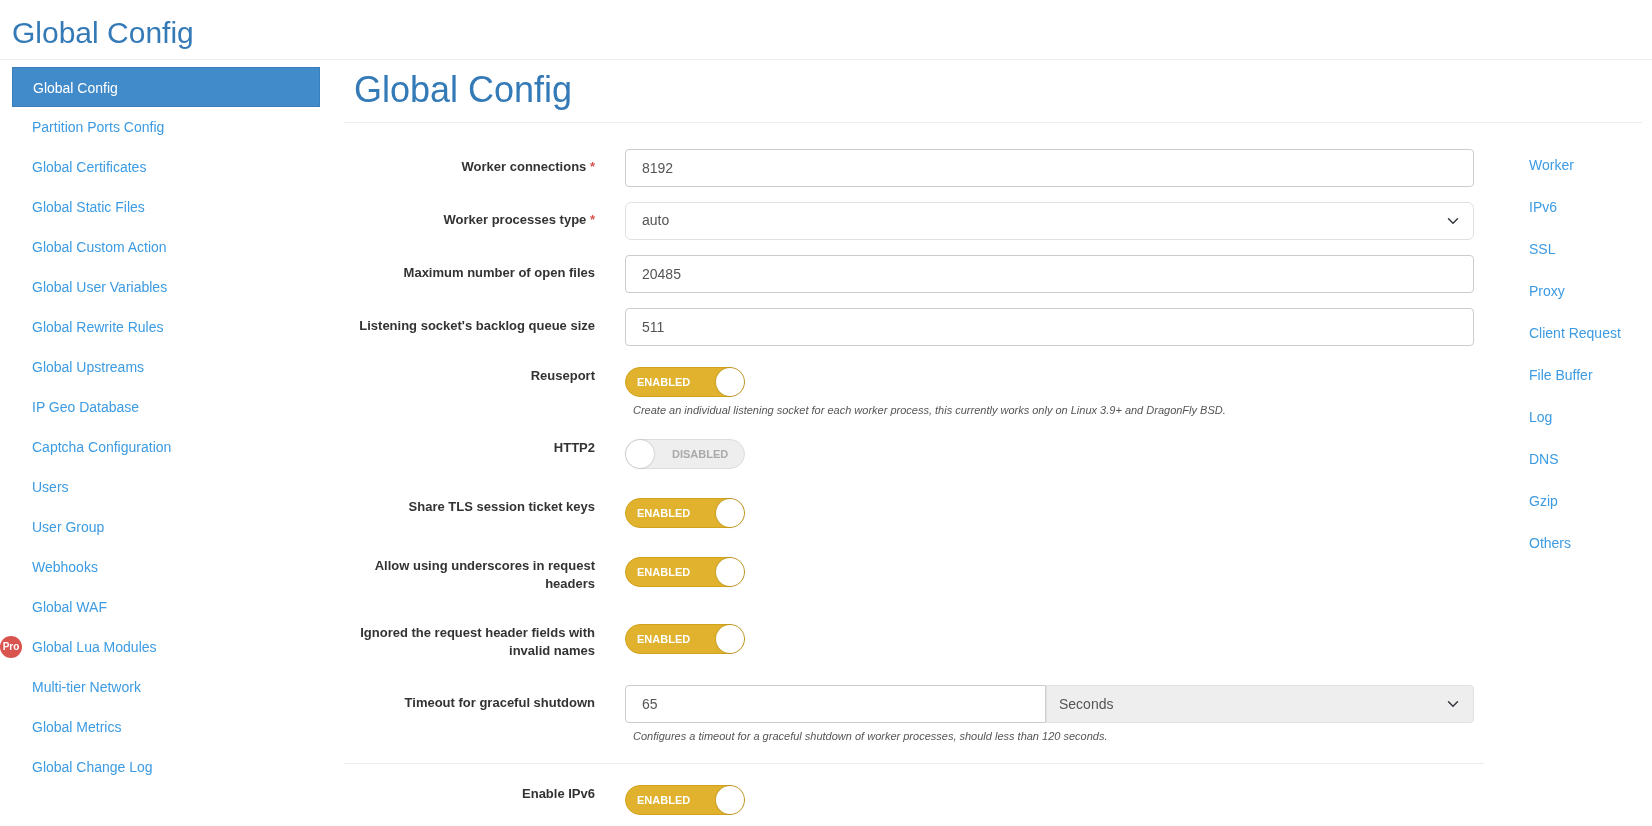 This screenshot has height=826, width=1652. Describe the element at coordinates (1049, 273) in the screenshot. I see `input-field: 20485` at that location.